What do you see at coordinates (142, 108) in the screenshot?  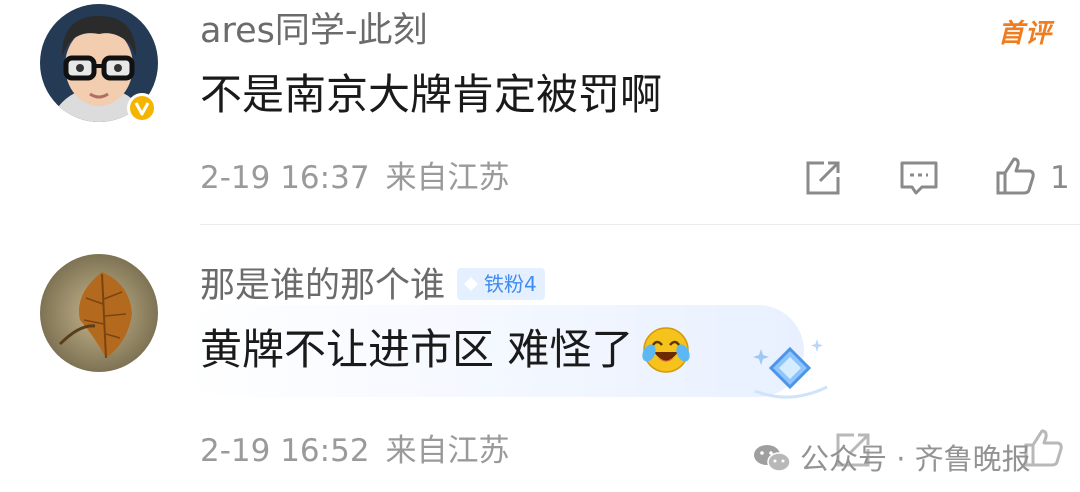 I see `verified-badge-icon` at bounding box center [142, 108].